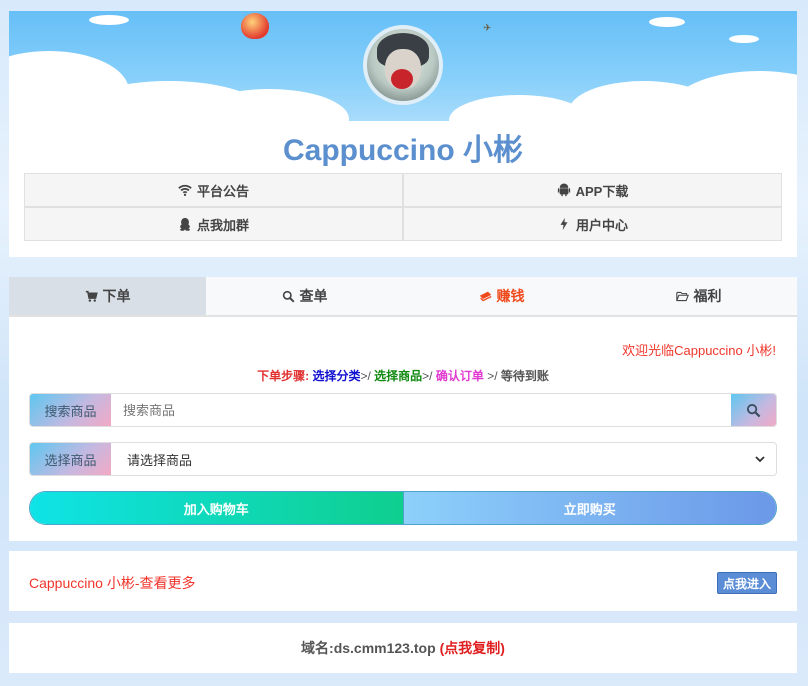 Image resolution: width=808 pixels, height=686 pixels. What do you see at coordinates (222, 191) in the screenshot?
I see `nav-label: 平台公告` at bounding box center [222, 191].